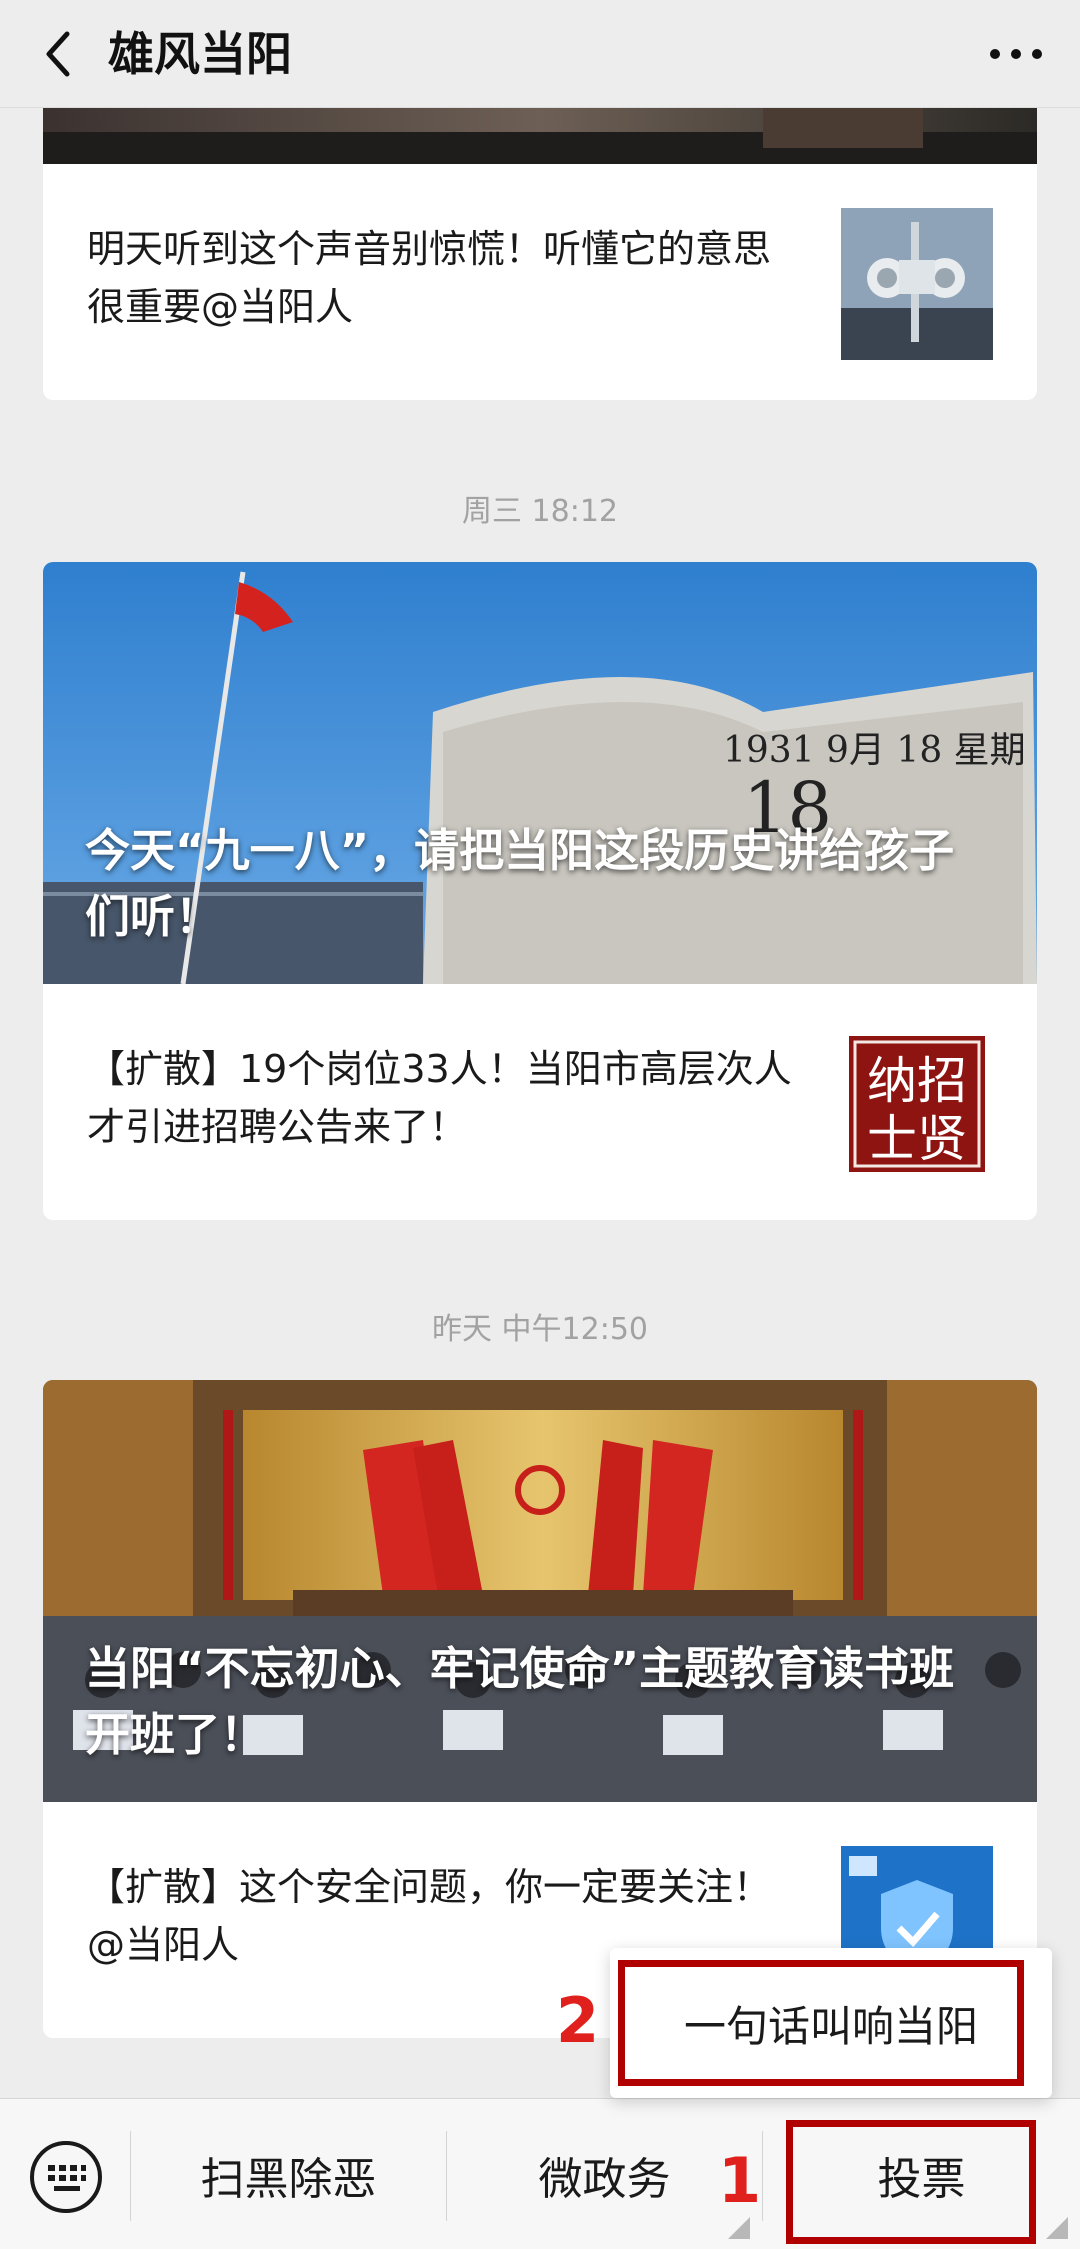 The width and height of the screenshot is (1080, 2249). What do you see at coordinates (540, 511) in the screenshot?
I see `timestamp: 周三 18:12` at bounding box center [540, 511].